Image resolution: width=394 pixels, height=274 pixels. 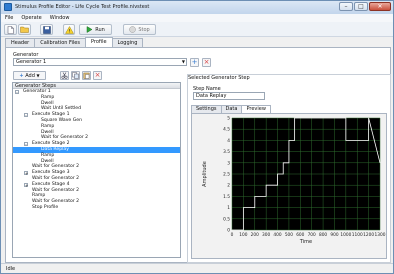 I want to click on x-tick-label: 300, so click(x=266, y=235).